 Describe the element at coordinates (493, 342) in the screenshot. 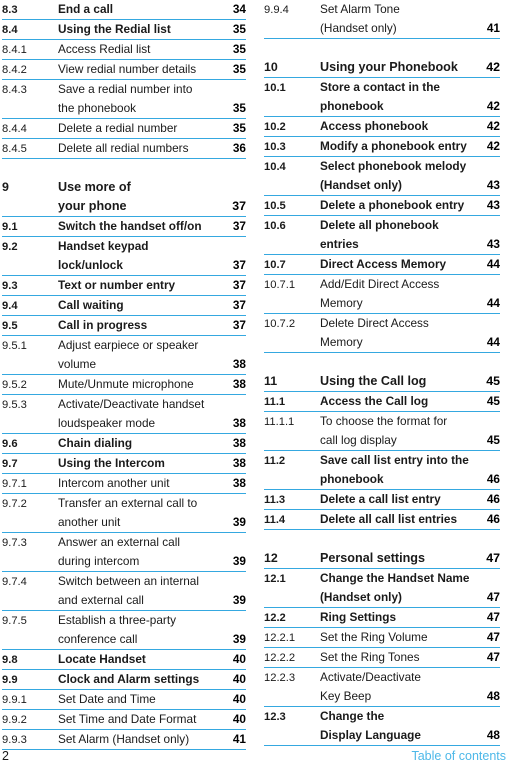

I see `toc-entry-page-number: 44` at that location.